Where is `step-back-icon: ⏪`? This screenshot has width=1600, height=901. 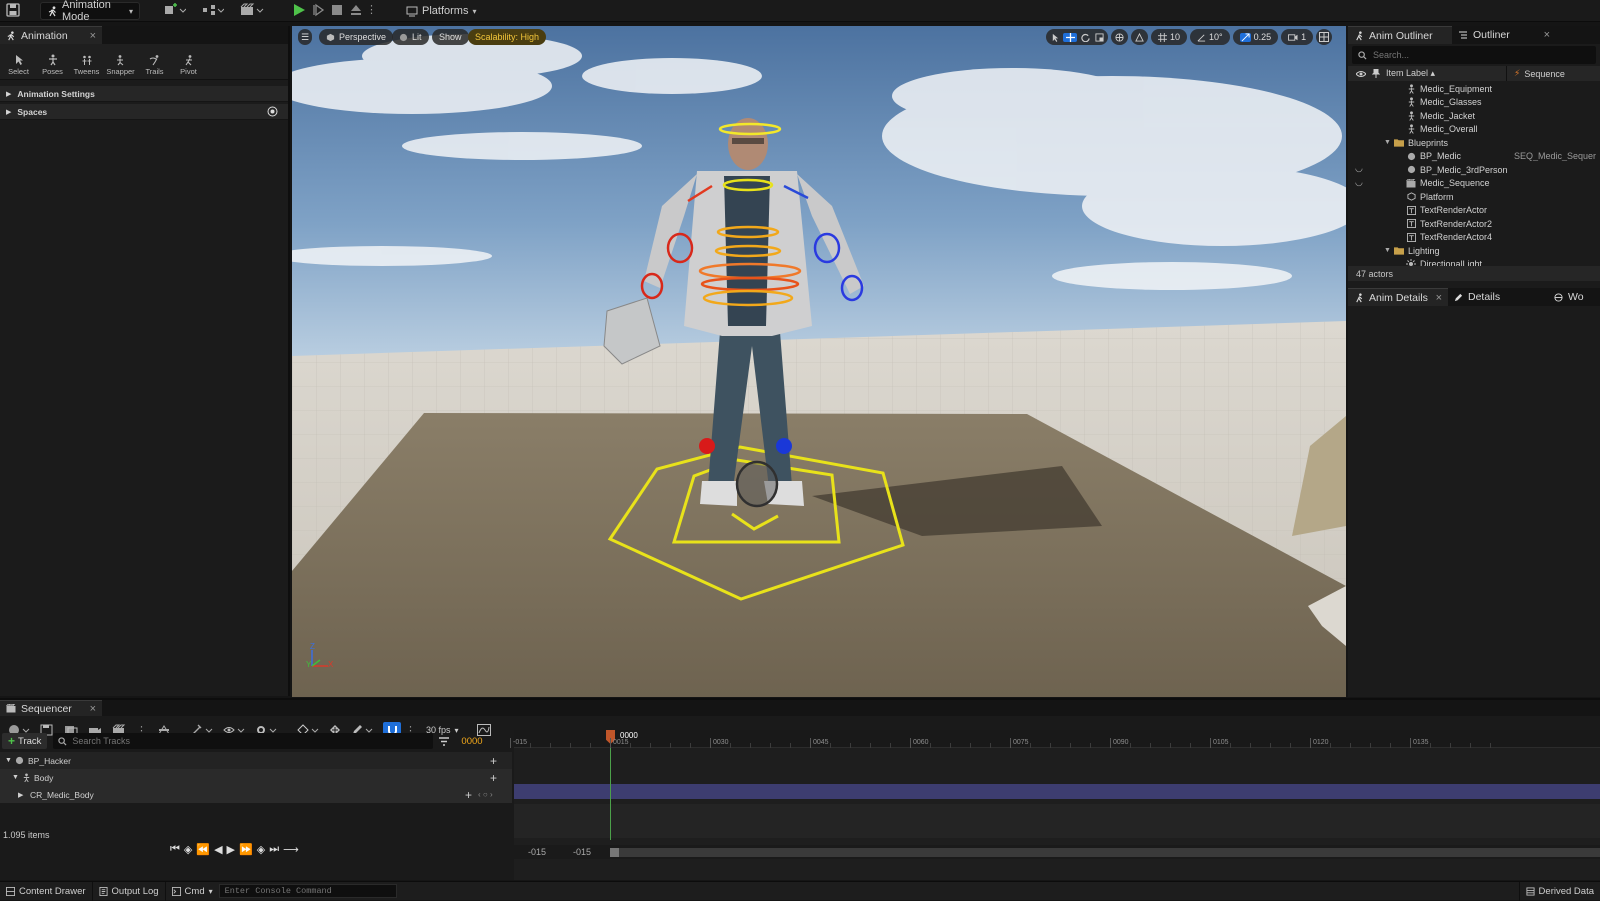 step-back-icon: ⏪ is located at coordinates (203, 849).